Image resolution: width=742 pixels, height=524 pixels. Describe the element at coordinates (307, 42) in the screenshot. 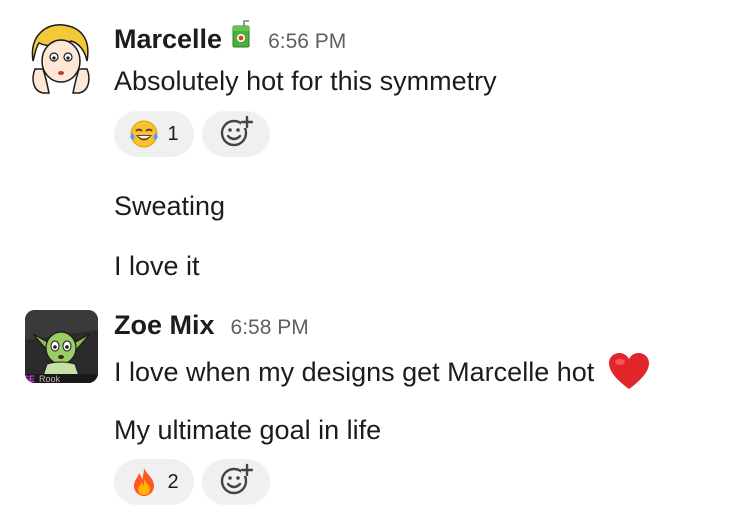

I see `timestamp: 6:56 PM` at that location.